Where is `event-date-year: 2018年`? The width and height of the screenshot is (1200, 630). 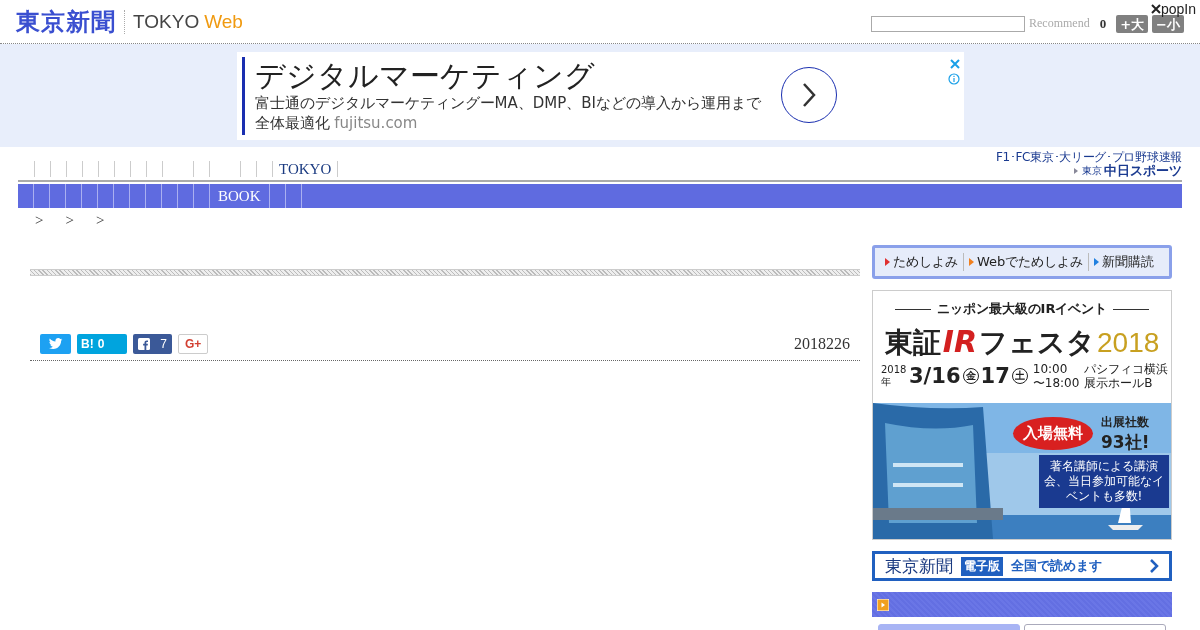 event-date-year: 2018年 is located at coordinates (894, 376).